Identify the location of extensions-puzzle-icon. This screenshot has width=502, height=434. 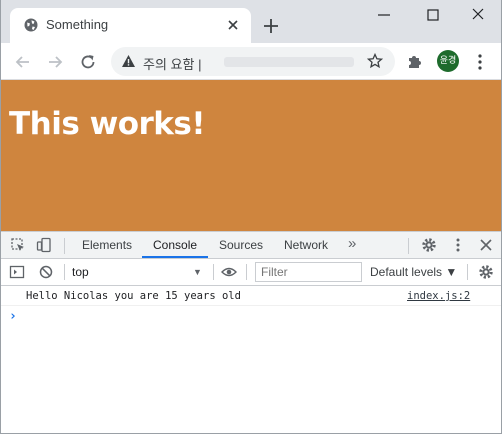
(415, 62).